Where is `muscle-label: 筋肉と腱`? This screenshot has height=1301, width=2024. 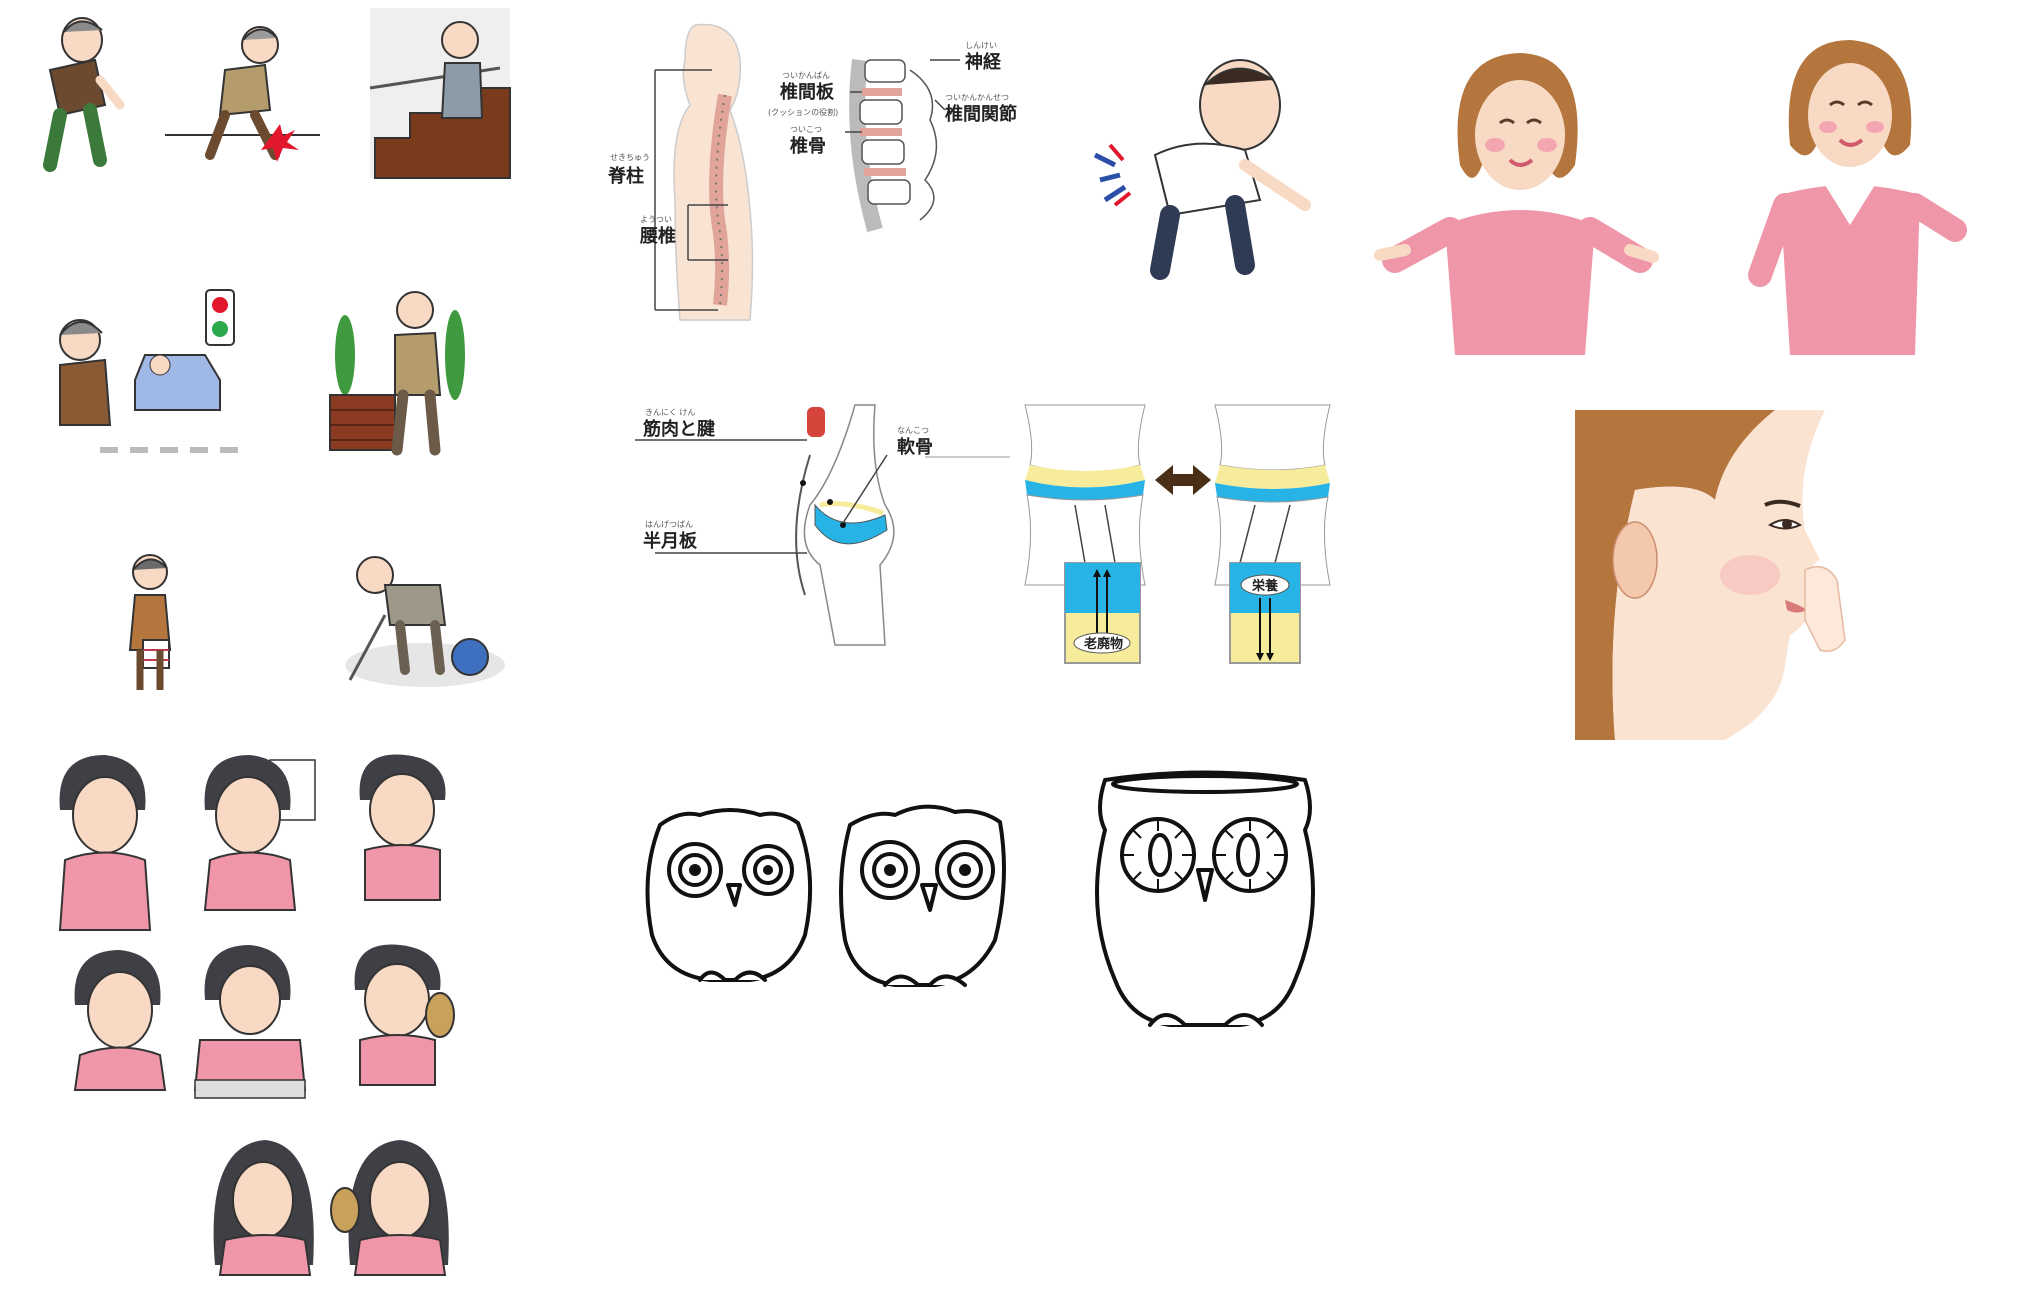 muscle-label: 筋肉と腱 is located at coordinates (679, 429).